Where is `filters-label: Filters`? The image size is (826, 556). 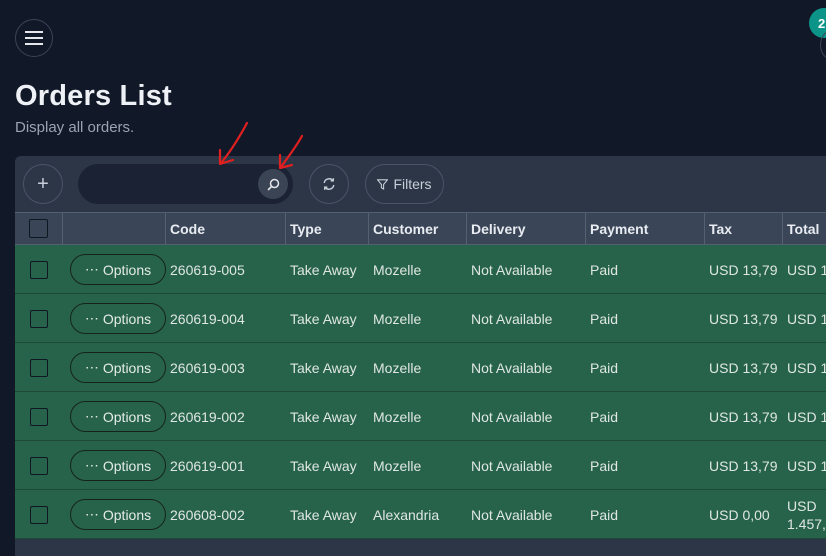
filters-label: Filters is located at coordinates (412, 184).